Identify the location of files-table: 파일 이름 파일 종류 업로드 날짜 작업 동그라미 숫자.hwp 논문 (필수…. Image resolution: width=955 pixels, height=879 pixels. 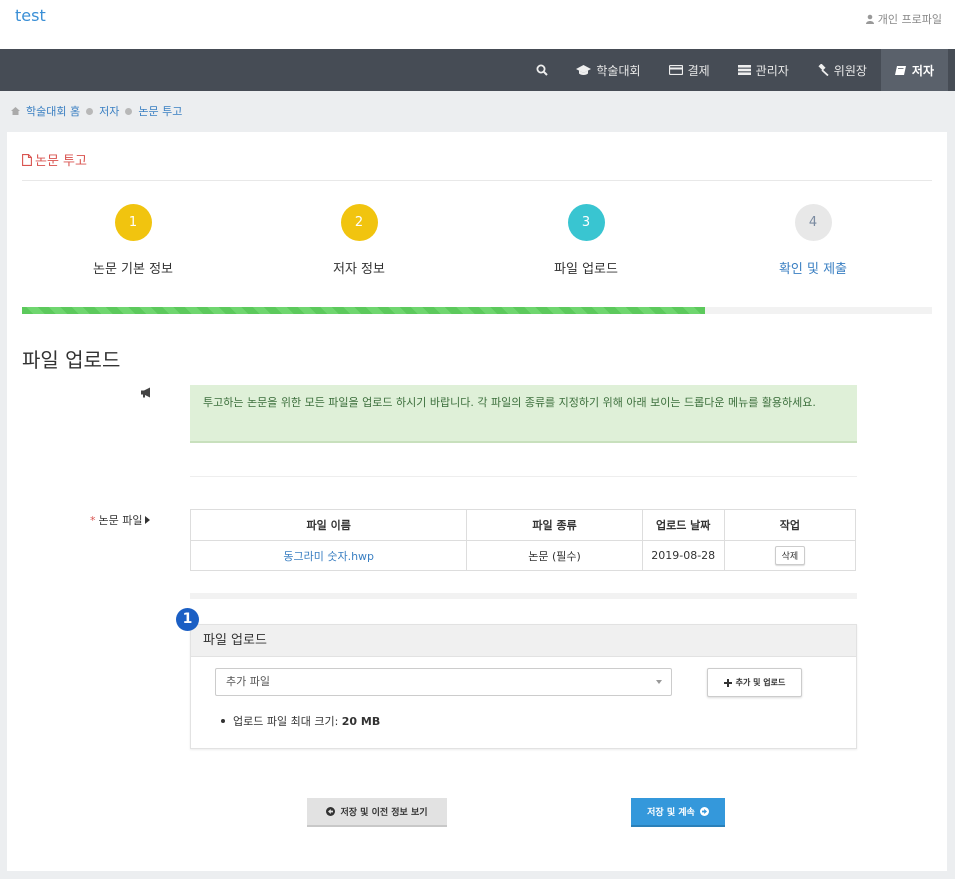
(523, 540).